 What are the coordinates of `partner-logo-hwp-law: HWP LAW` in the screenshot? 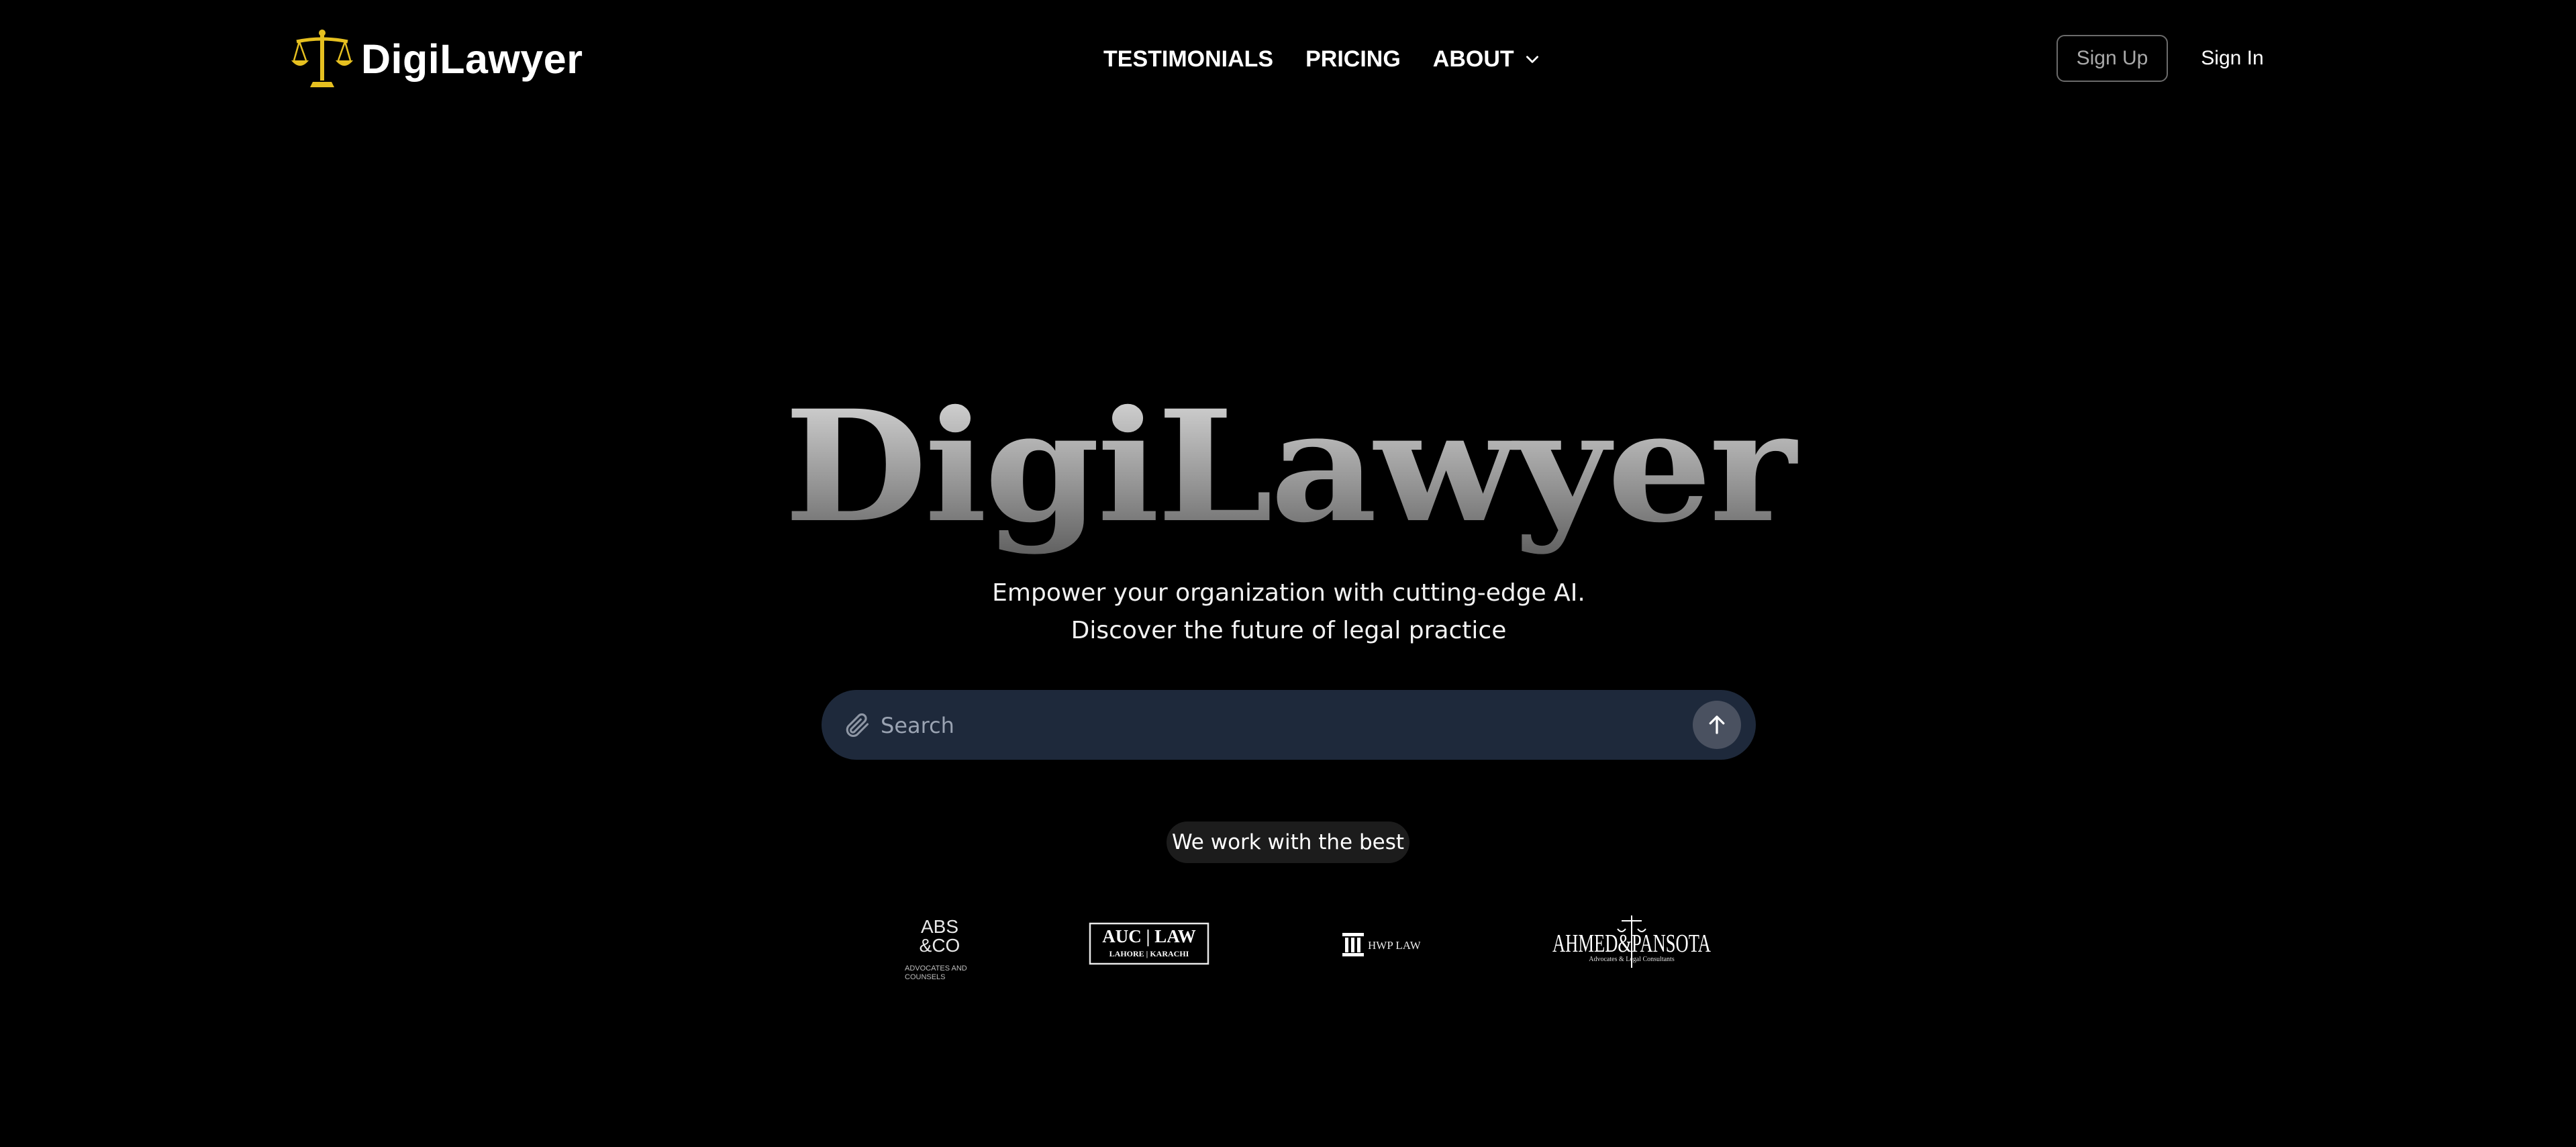 It's located at (1381, 945).